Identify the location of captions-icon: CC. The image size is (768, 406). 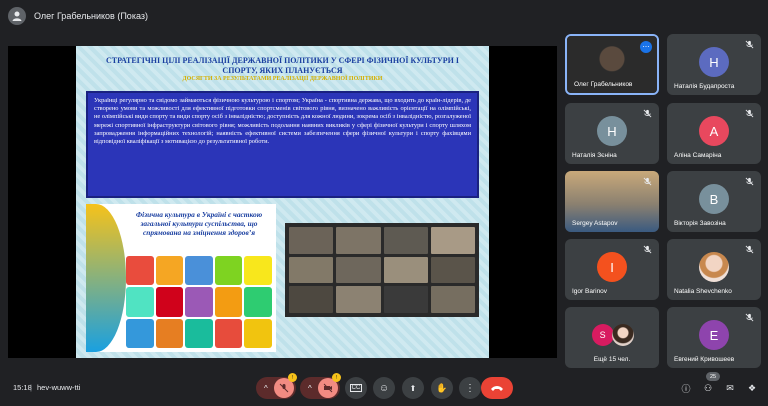
(356, 388).